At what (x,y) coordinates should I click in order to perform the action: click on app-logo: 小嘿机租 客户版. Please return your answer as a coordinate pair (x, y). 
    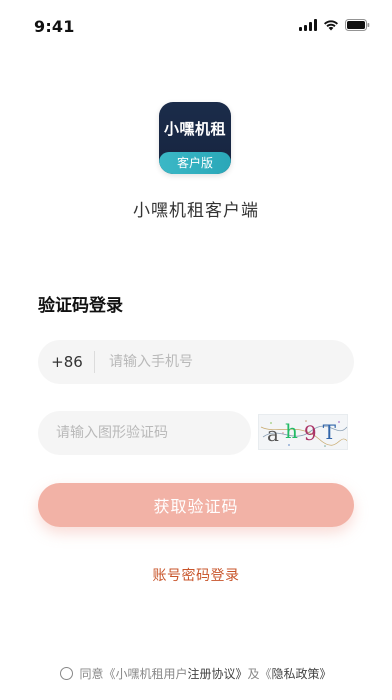
    Looking at the image, I should click on (195, 138).